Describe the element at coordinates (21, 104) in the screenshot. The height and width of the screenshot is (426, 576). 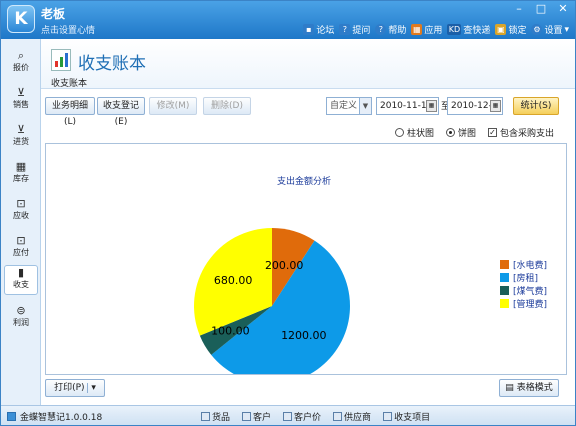
I see `sidebar-item-label: 销售` at that location.